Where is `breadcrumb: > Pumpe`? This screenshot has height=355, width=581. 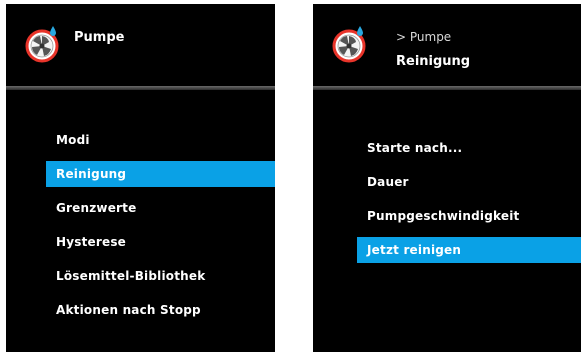
breadcrumb: > Pumpe is located at coordinates (424, 37).